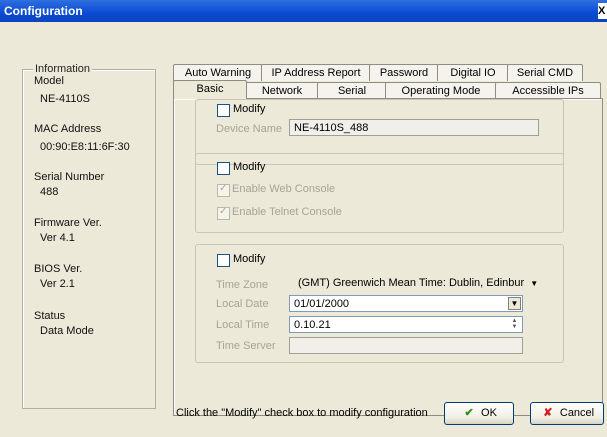  What do you see at coordinates (57, 284) in the screenshot?
I see `bios-value: Ver 2.1` at bounding box center [57, 284].